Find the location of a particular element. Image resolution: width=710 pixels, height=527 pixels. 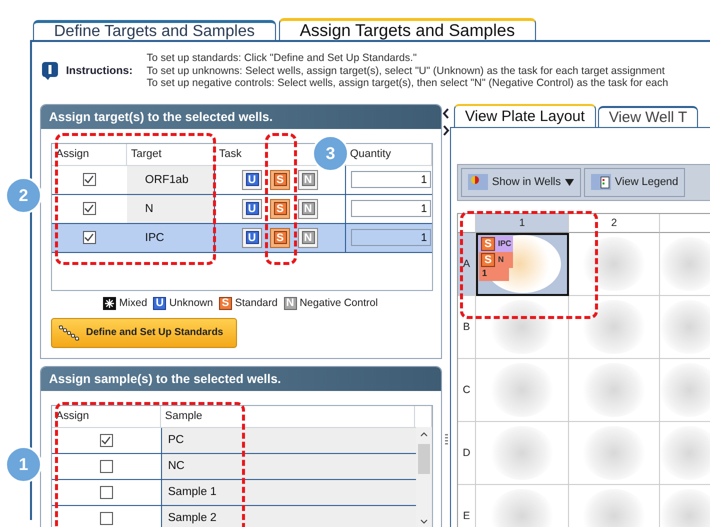

tab: Define Targets and Samples is located at coordinates (154, 30).